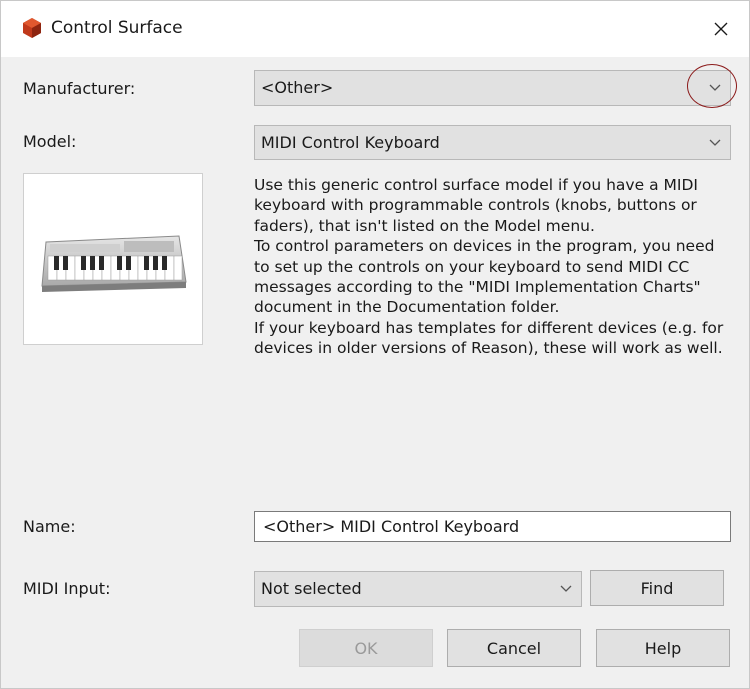 The width and height of the screenshot is (750, 689). Describe the element at coordinates (50, 141) in the screenshot. I see `model-label: Model:` at that location.